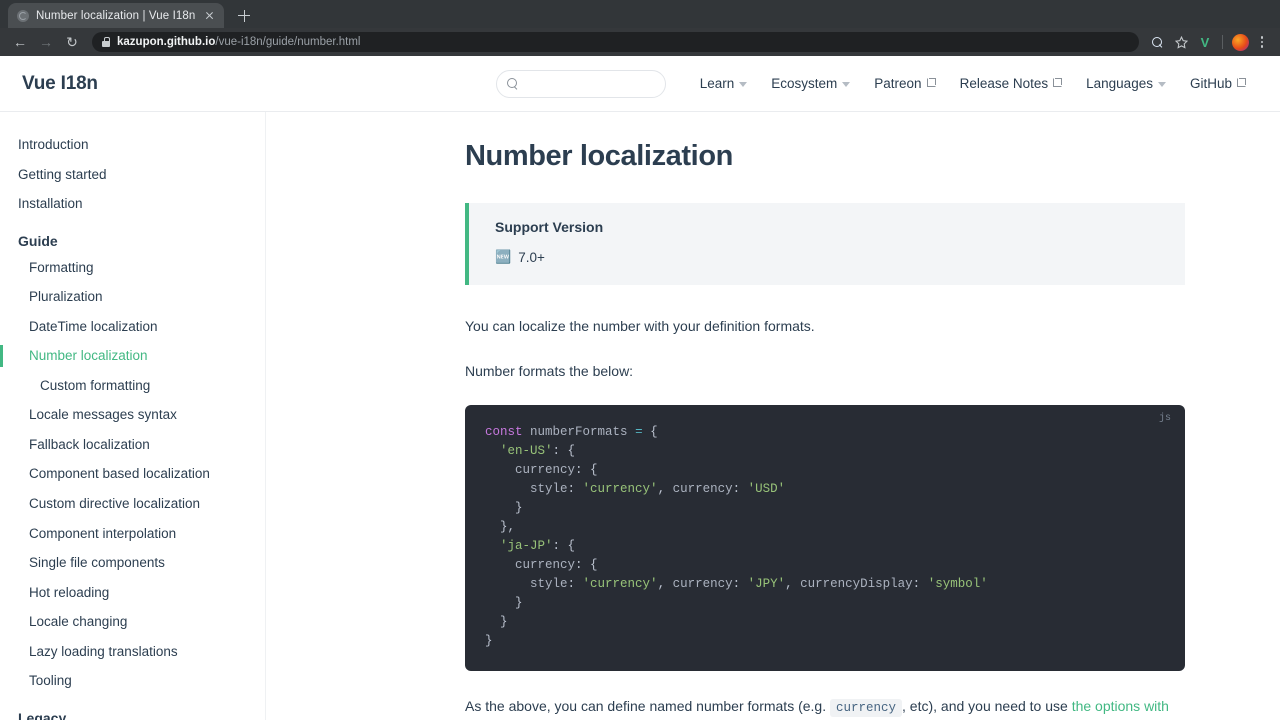 The height and width of the screenshot is (720, 1280). I want to click on sidebar-item-number-localization: Number localization, so click(132, 356).